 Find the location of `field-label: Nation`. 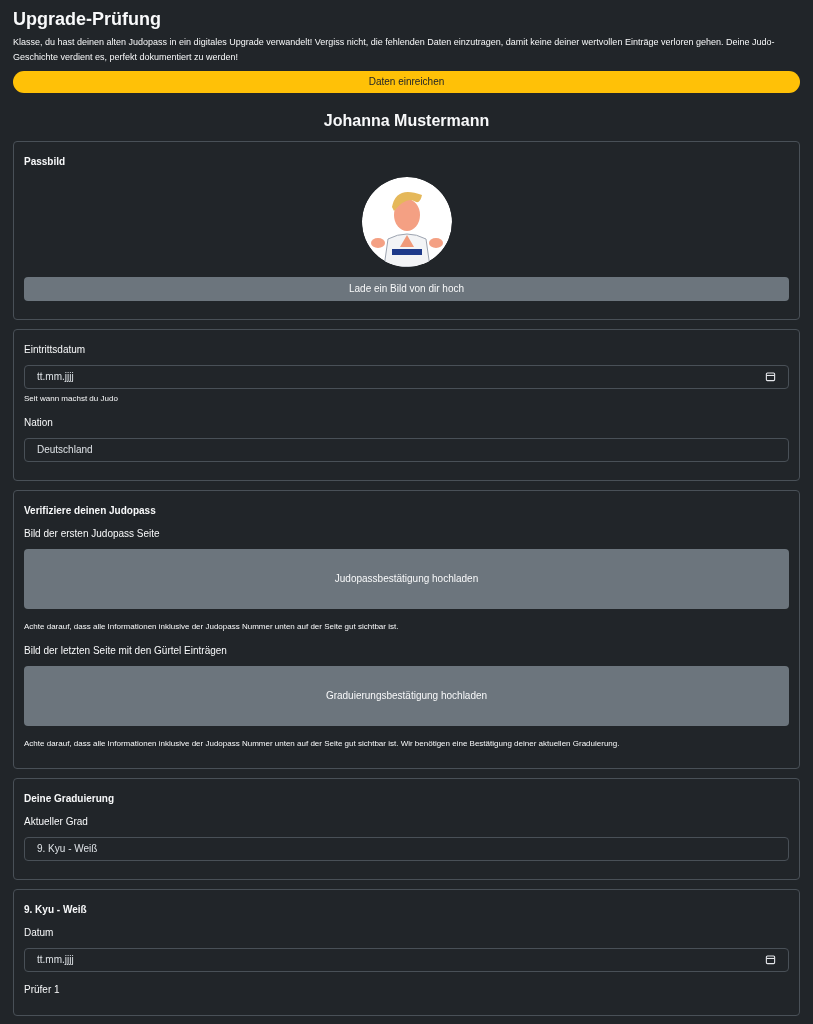

field-label: Nation is located at coordinates (39, 422).